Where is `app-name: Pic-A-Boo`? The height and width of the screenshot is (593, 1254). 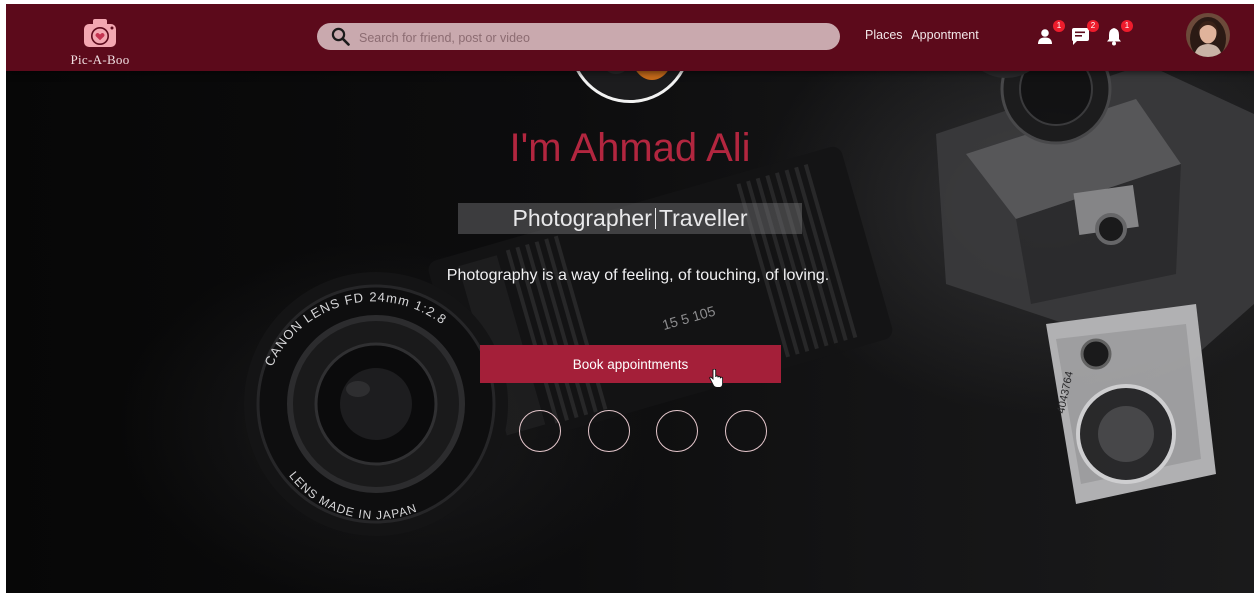 app-name: Pic-A-Boo is located at coordinates (100, 59).